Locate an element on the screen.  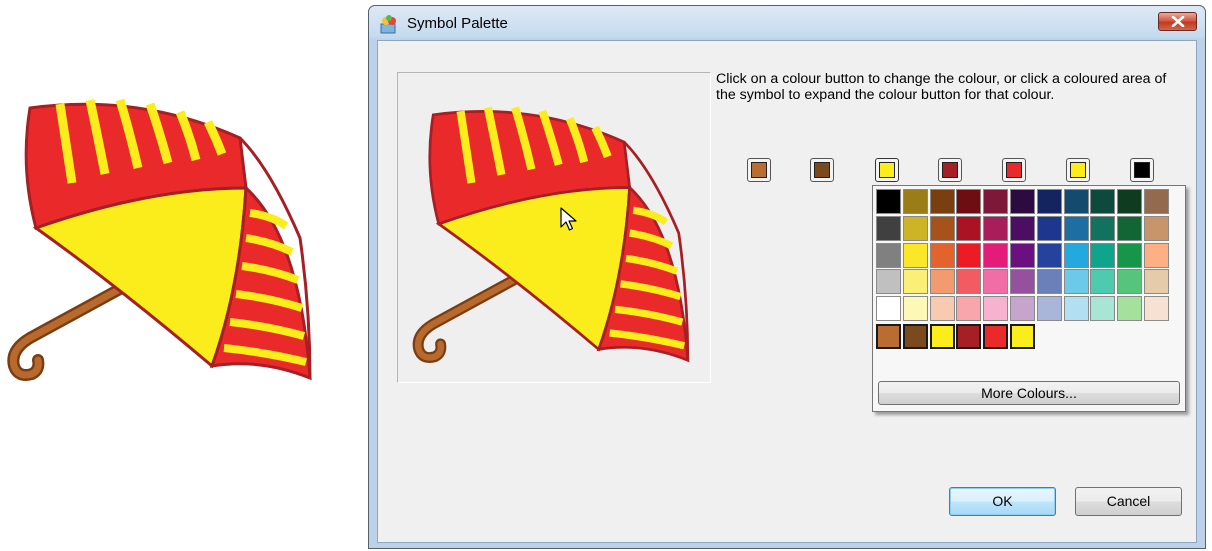
ok-button: OK is located at coordinates (1002, 501).